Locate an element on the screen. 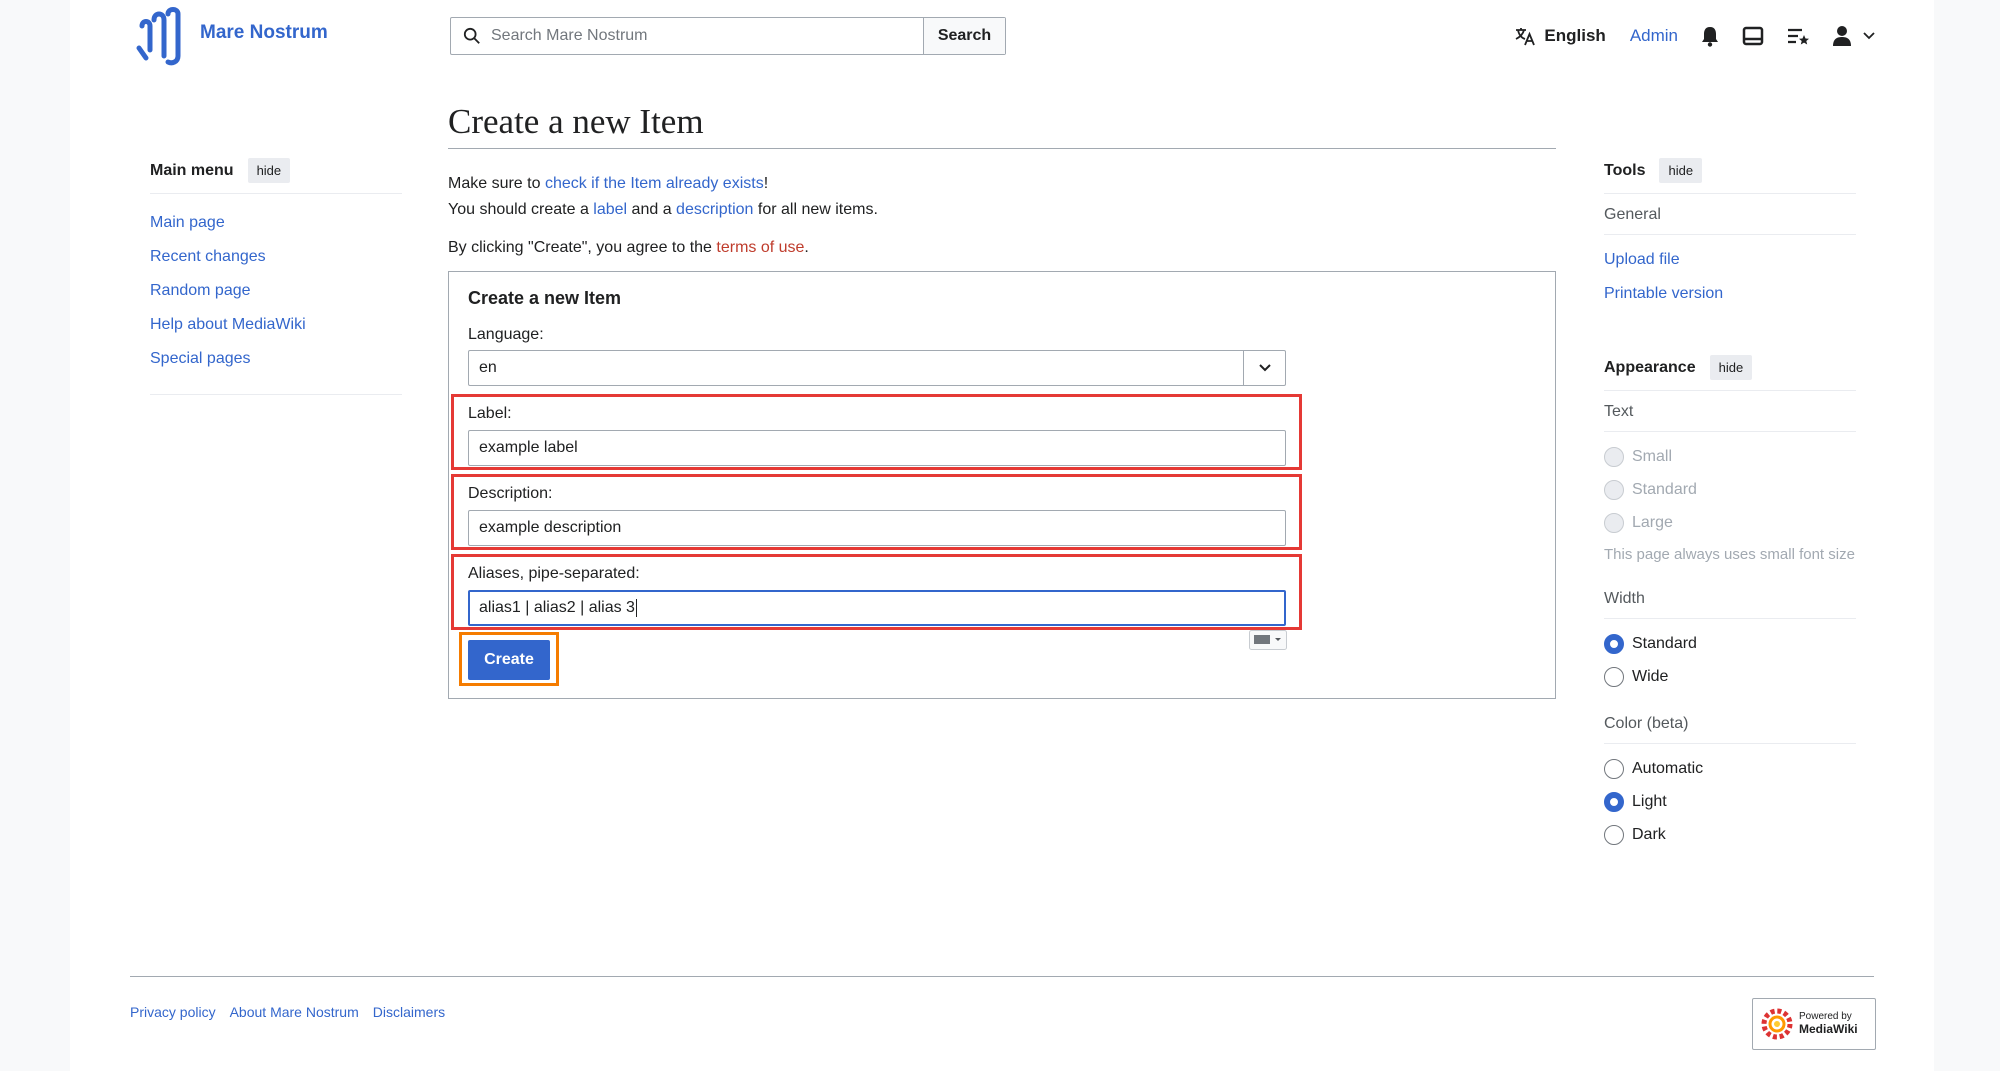 This screenshot has height=1071, width=2000. powered-by-mediawiki-badge: Powered by MediaWiki is located at coordinates (1814, 1024).